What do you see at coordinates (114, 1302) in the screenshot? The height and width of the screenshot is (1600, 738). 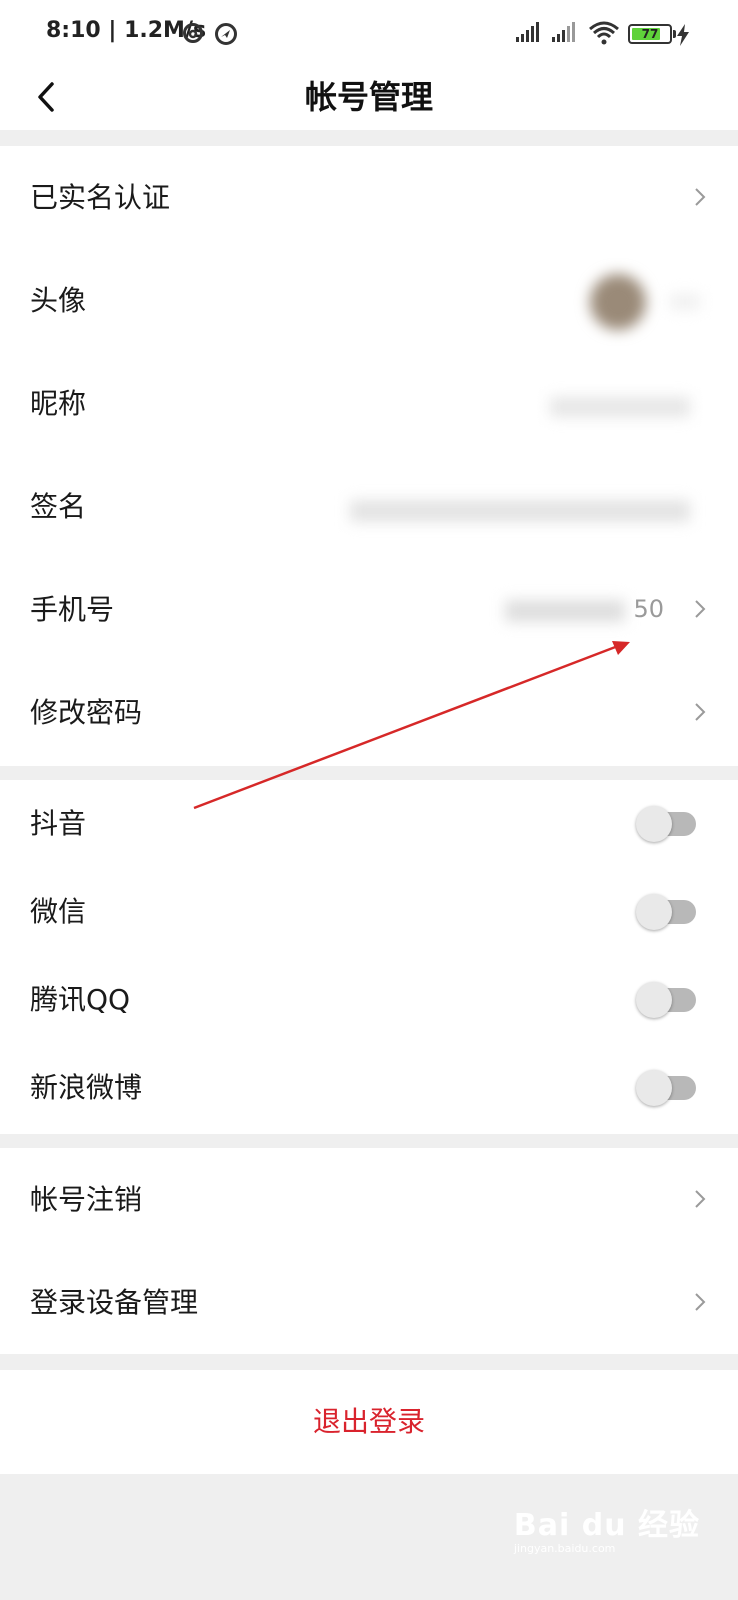 I see `devices-label: 登录设备管理` at bounding box center [114, 1302].